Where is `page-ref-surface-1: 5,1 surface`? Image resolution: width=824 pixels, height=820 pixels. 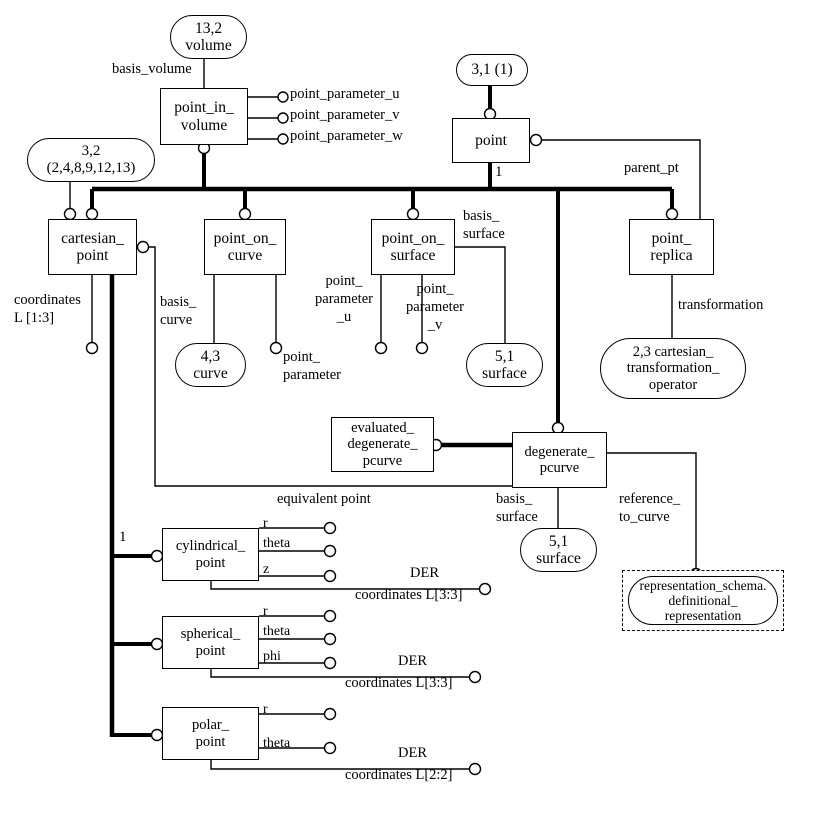
page-ref-surface-1: 5,1 surface is located at coordinates (504, 365).